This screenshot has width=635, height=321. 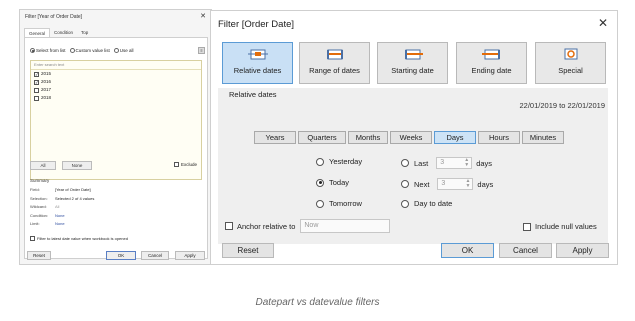 I want to click on radio-next, so click(x=405, y=184).